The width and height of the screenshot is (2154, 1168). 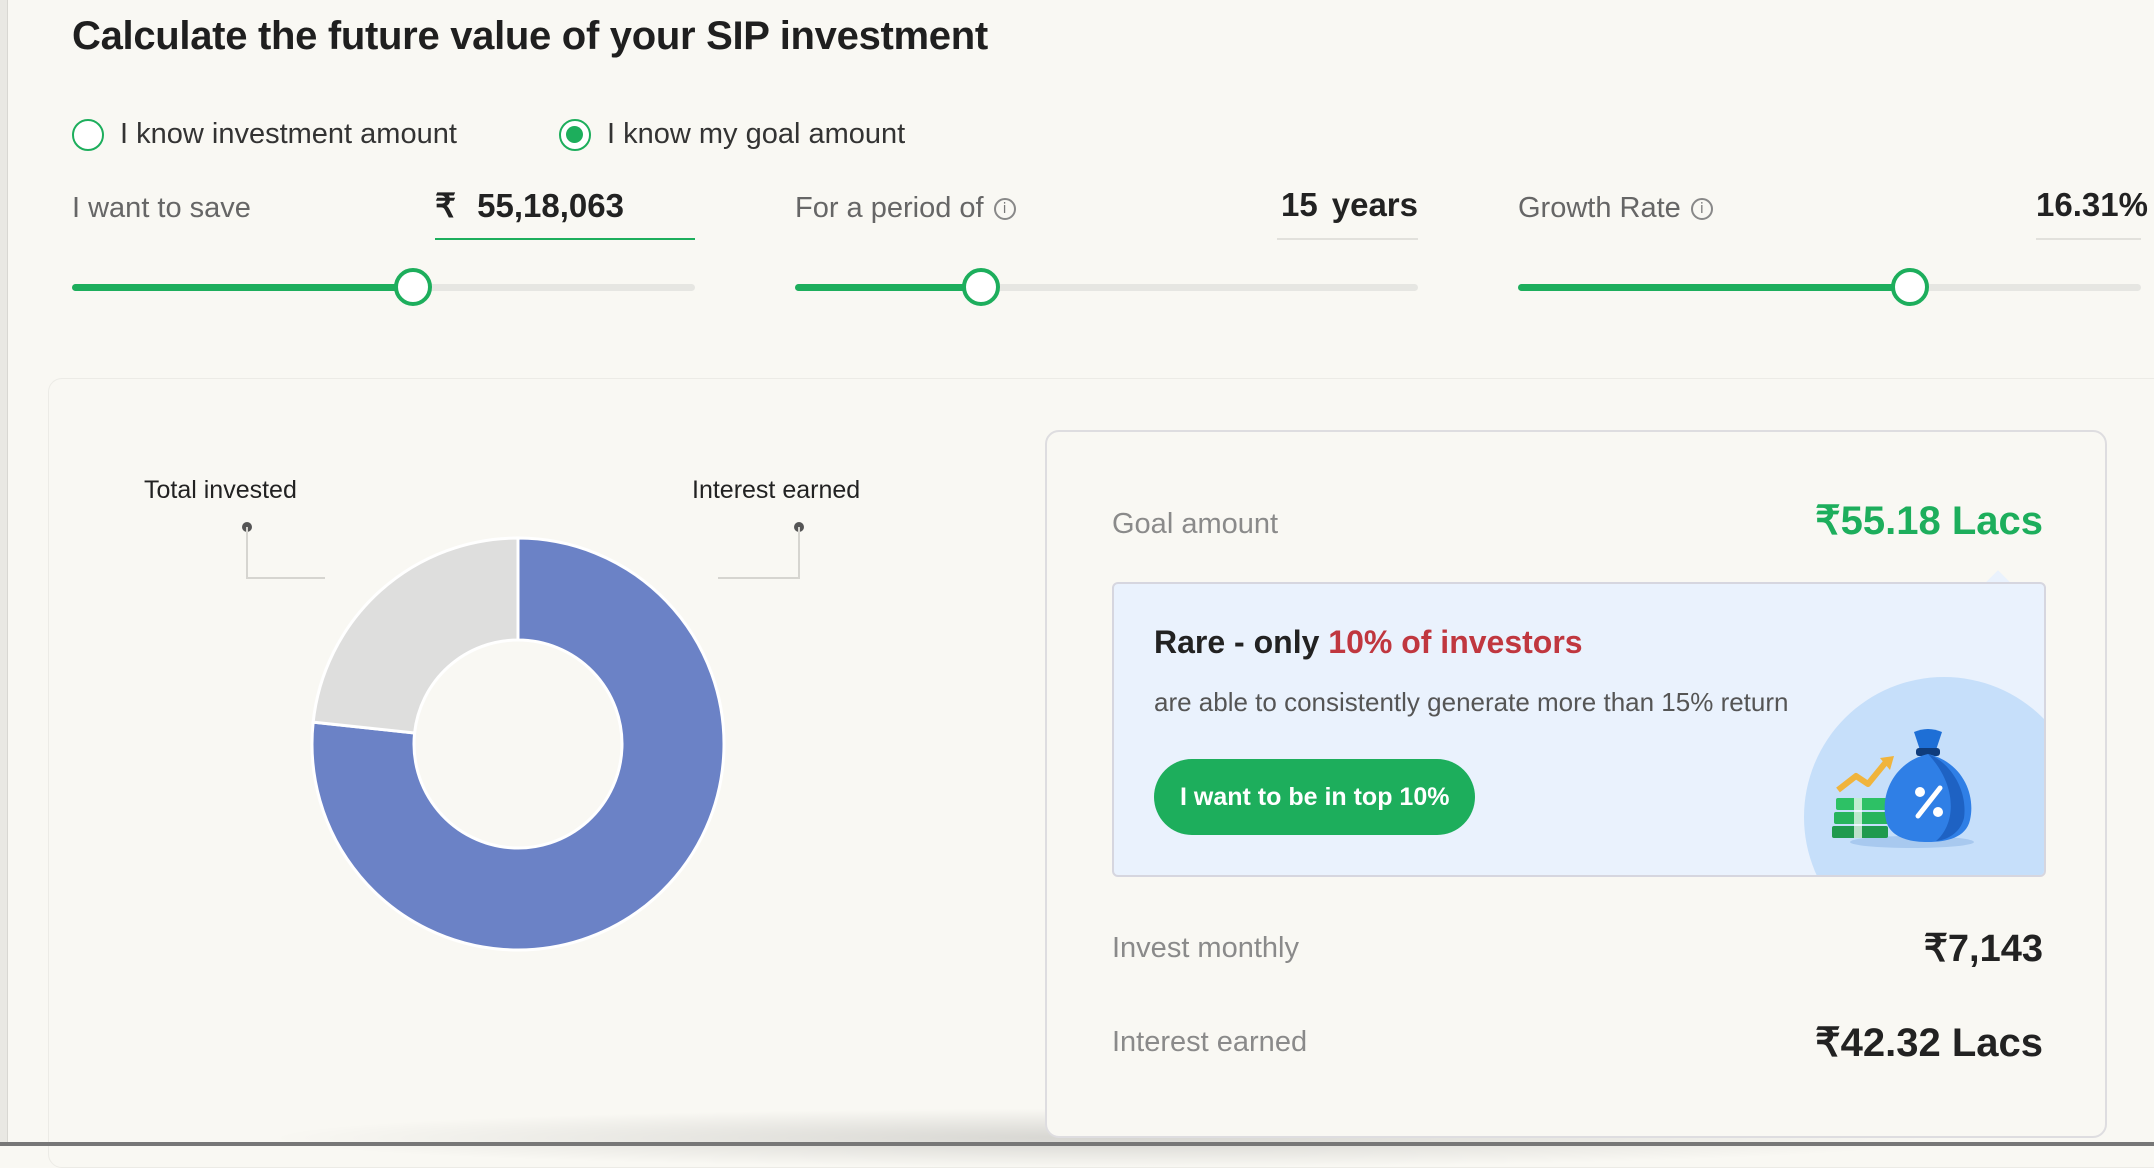 I want to click on promo-title-prefix: Rare - only, so click(x=1237, y=642).